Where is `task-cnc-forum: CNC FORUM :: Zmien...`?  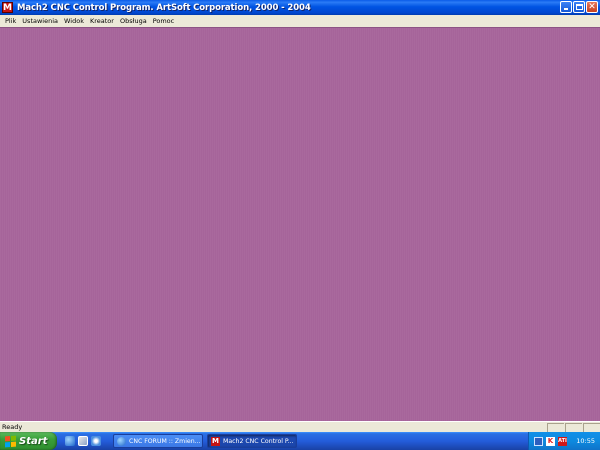 task-cnc-forum: CNC FORUM :: Zmien... is located at coordinates (158, 441).